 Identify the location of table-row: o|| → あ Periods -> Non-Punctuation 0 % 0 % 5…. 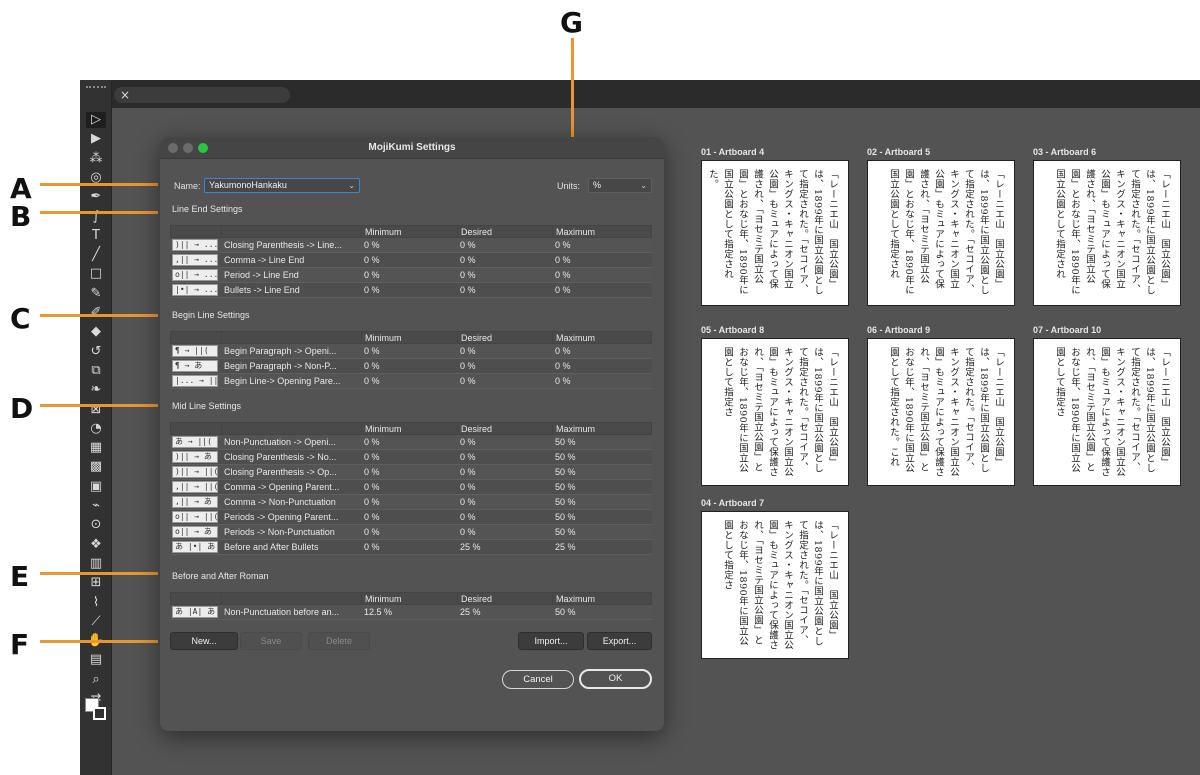
(411, 532).